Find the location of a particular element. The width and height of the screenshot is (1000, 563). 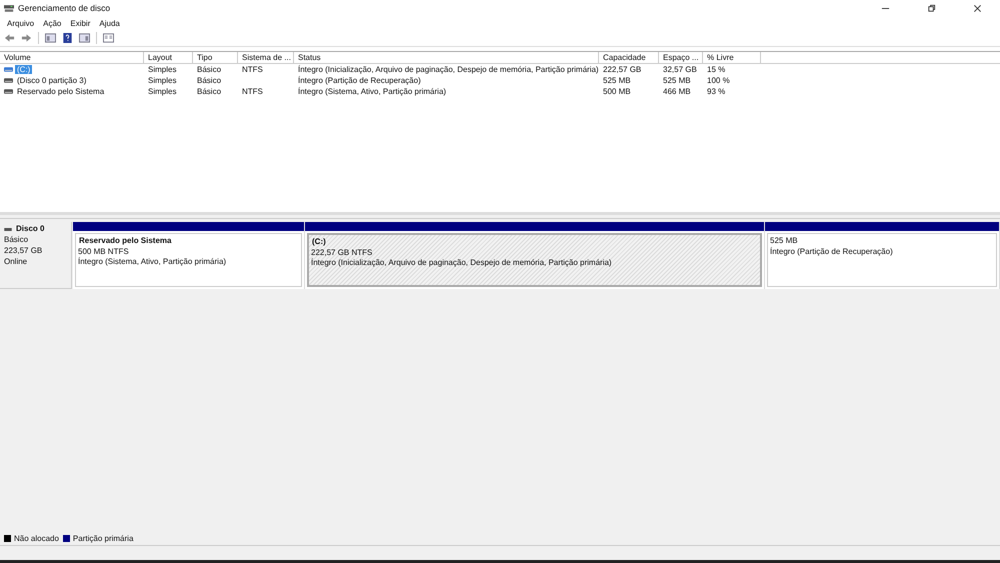

column-header: Volume is located at coordinates (72, 57).